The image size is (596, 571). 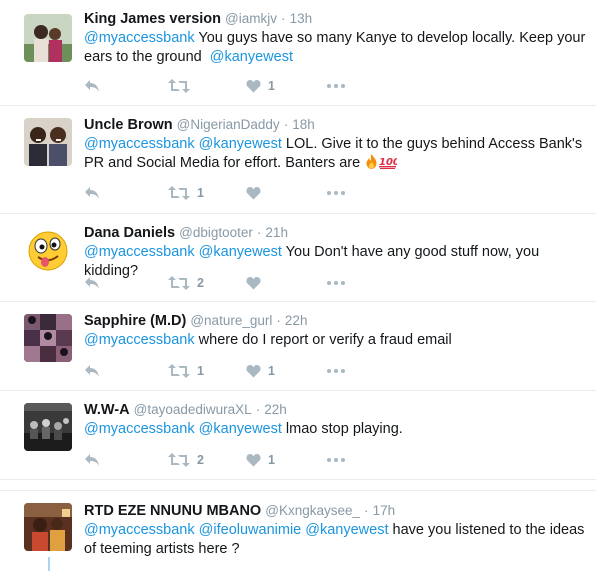 What do you see at coordinates (251, 18) in the screenshot?
I see `user-handle: @iamkjv` at bounding box center [251, 18].